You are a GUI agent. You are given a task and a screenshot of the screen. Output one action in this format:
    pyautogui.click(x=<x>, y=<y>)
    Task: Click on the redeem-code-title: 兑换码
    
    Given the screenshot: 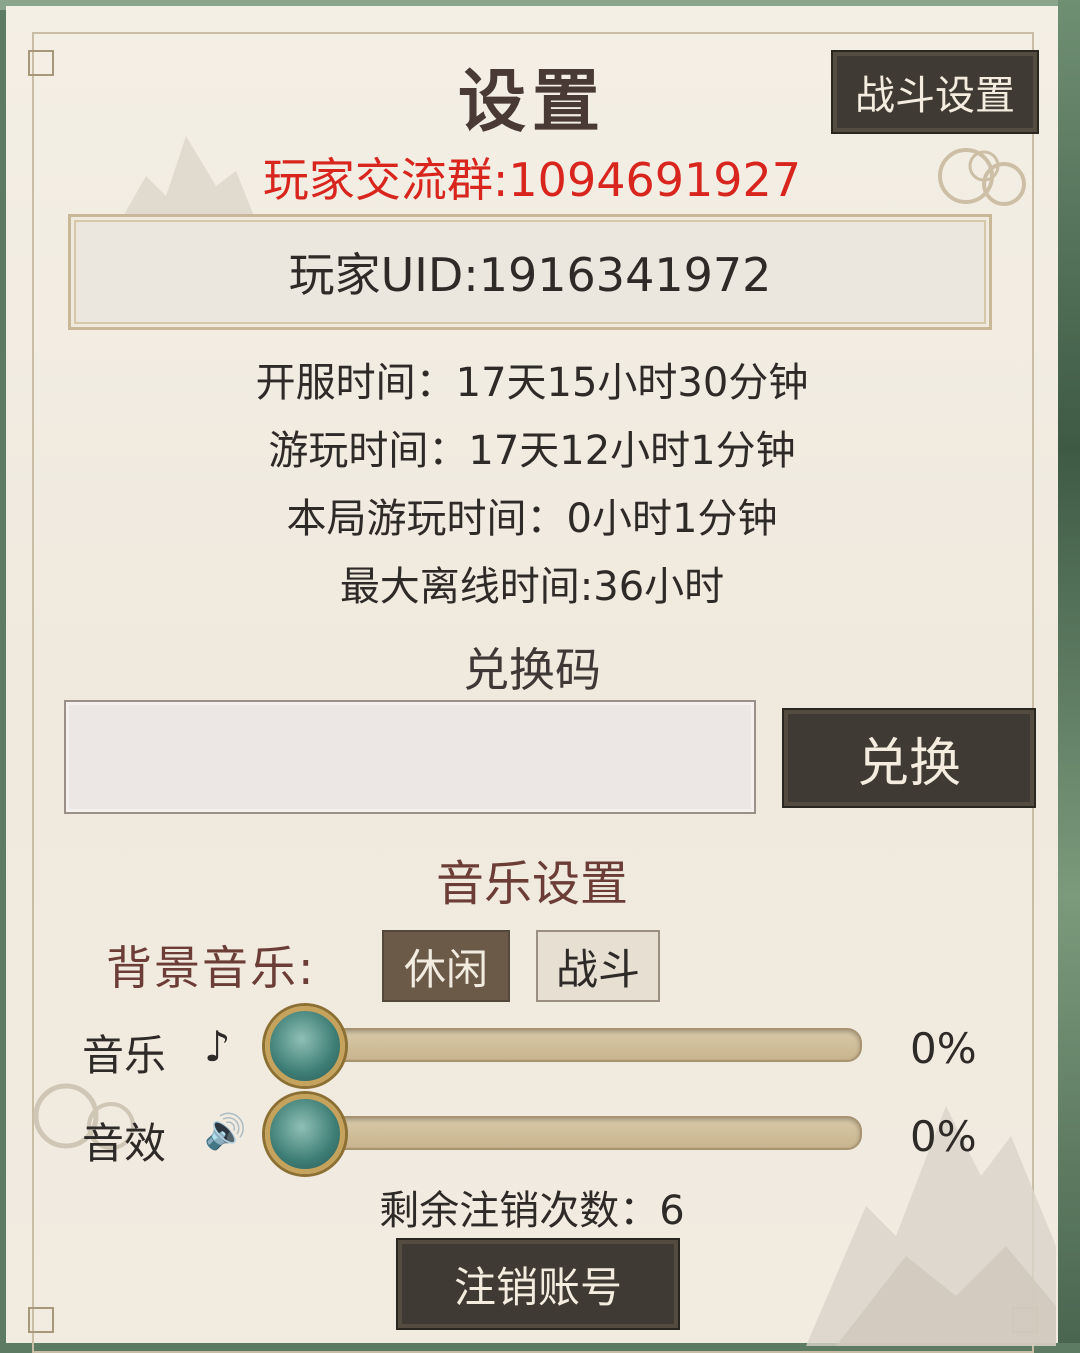 What is the action you would take?
    pyautogui.click(x=532, y=670)
    